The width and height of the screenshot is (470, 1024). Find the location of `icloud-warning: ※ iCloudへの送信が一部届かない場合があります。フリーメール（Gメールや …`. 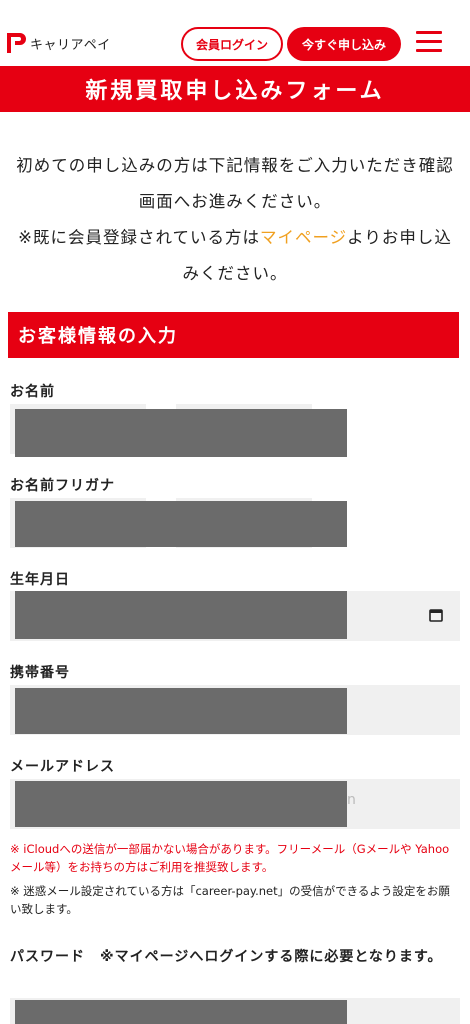

icloud-warning: ※ iCloudへの送信が一部届かない場合があります。フリーメール（Gメールや … is located at coordinates (230, 858).